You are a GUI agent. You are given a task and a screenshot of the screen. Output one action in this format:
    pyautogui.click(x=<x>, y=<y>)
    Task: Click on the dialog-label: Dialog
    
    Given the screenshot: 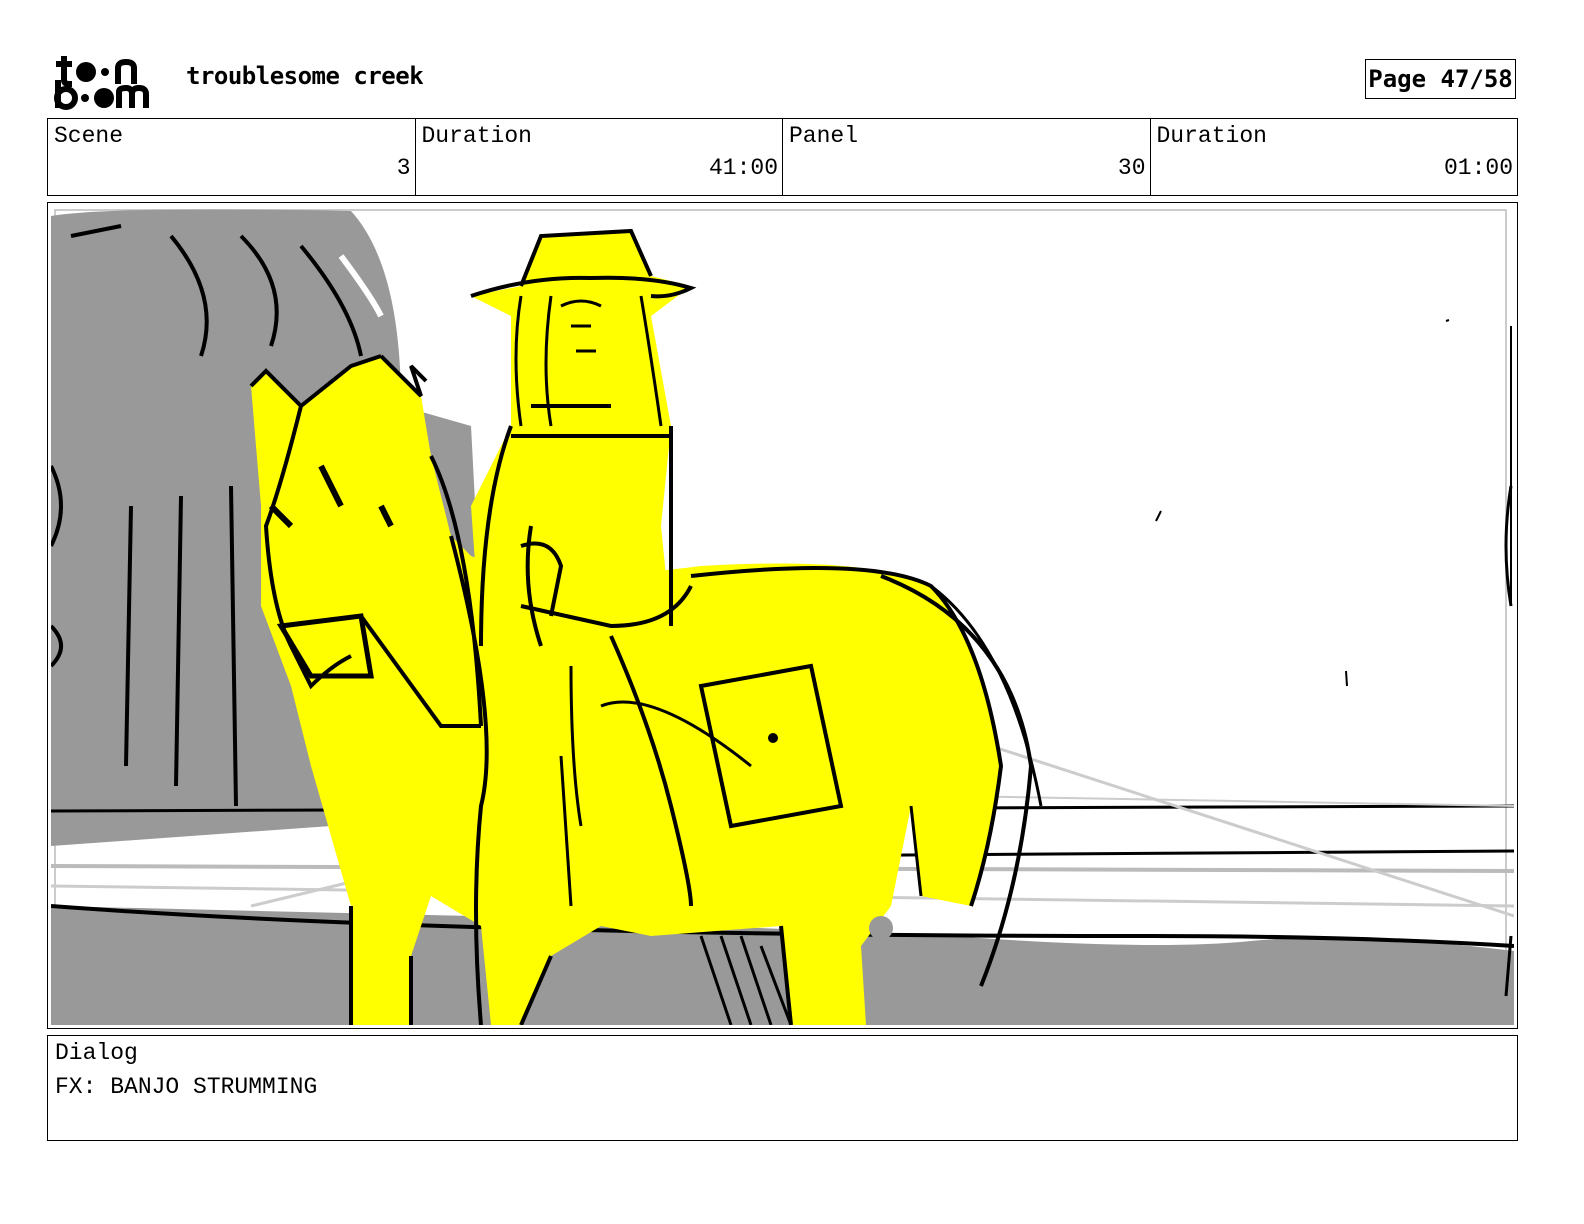 What is the action you would take?
    pyautogui.click(x=96, y=1053)
    